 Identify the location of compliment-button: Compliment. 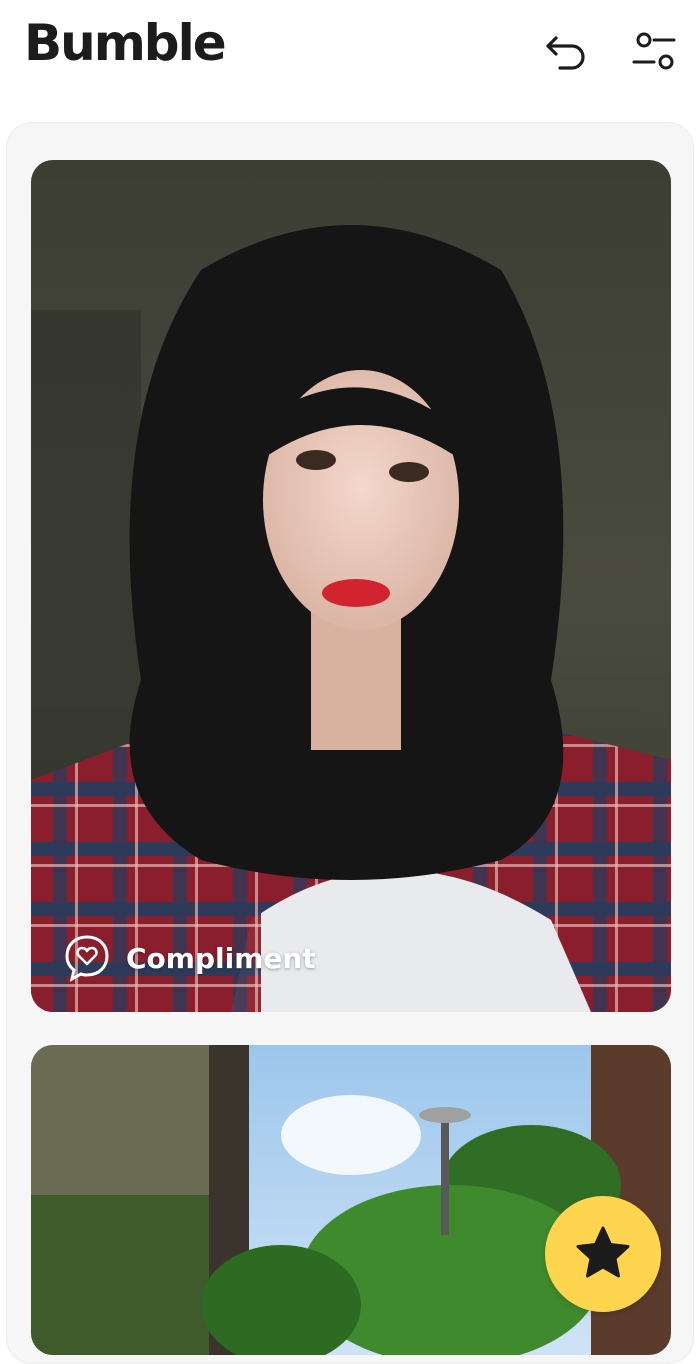
(189, 958).